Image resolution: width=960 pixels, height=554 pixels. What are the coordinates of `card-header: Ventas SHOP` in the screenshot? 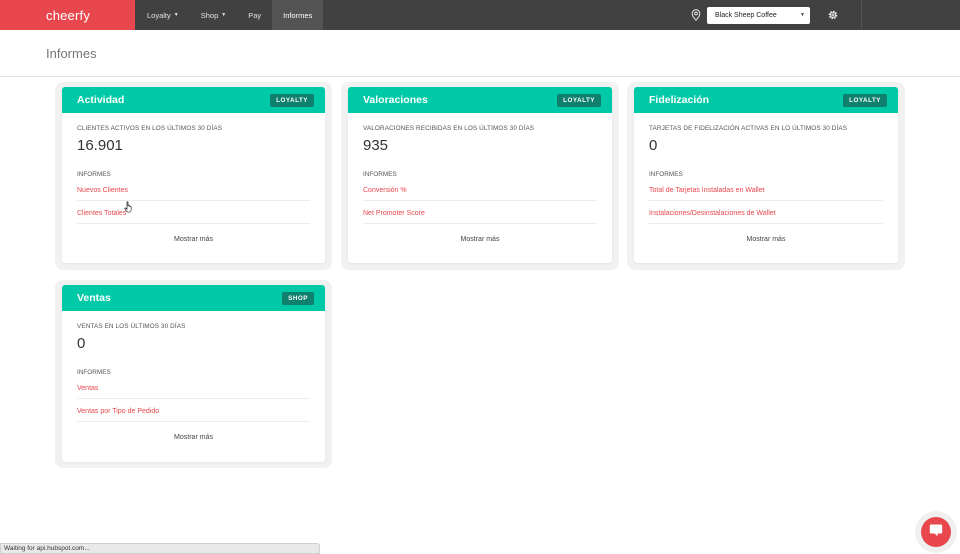 It's located at (193, 298).